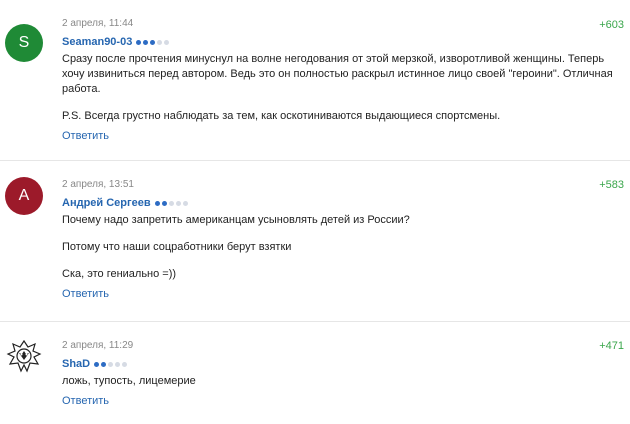  Describe the element at coordinates (342, 42) in the screenshot. I see `author-row: Seaman90-03` at that location.